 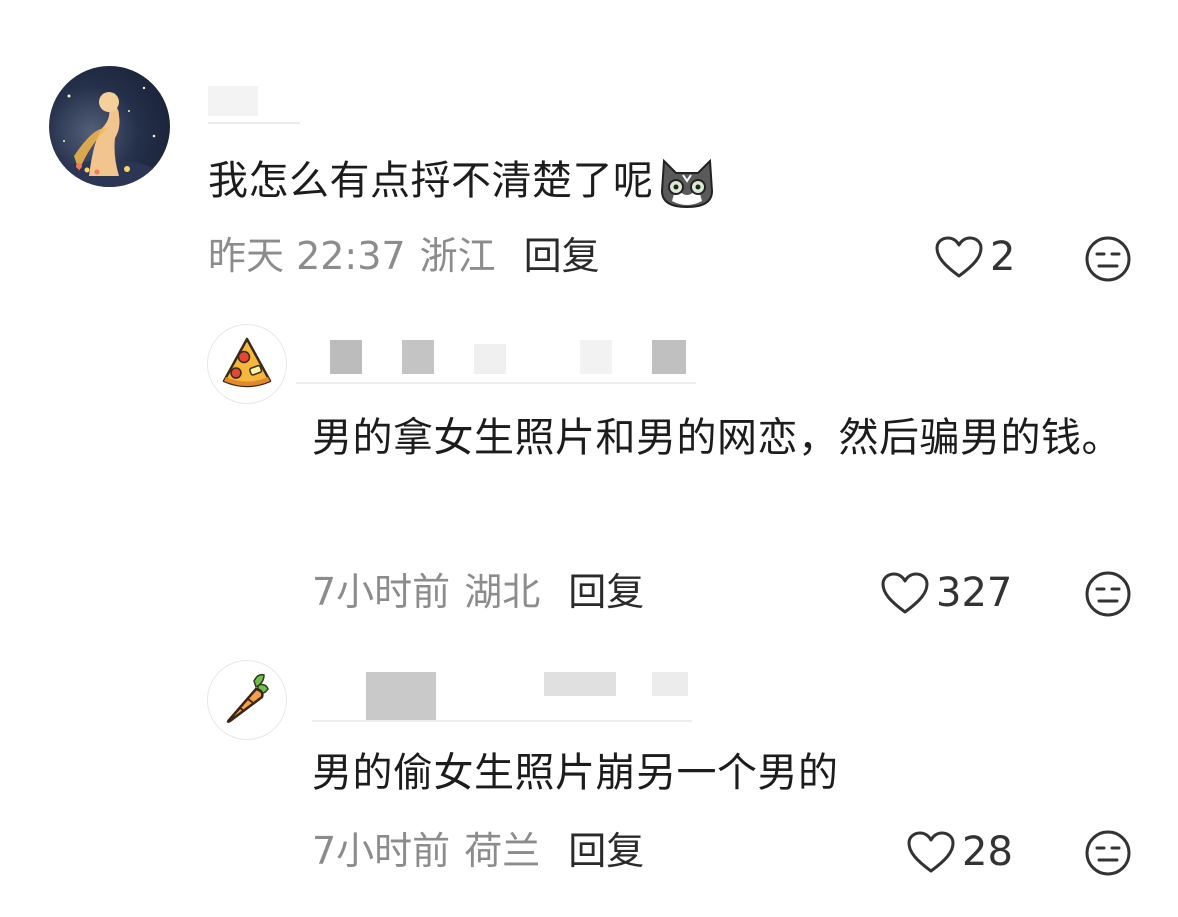 What do you see at coordinates (431, 181) in the screenshot?
I see `comment-body: 我怎么有点捋不清楚了呢` at bounding box center [431, 181].